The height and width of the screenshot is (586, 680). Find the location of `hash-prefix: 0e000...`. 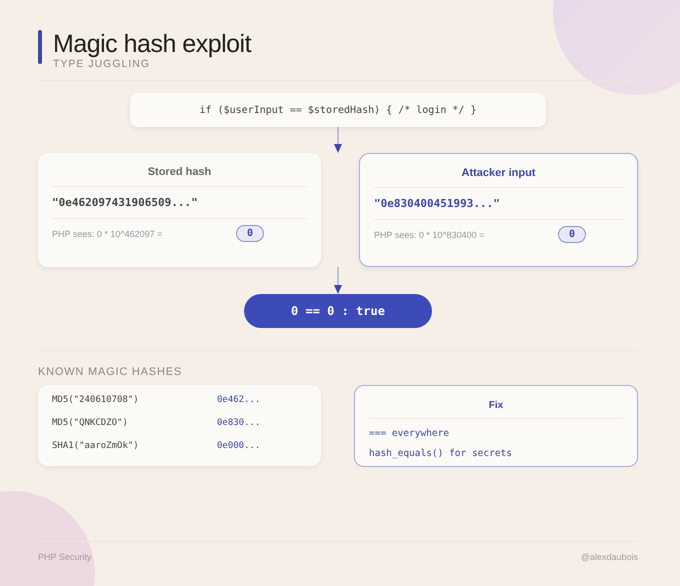

hash-prefix: 0e000... is located at coordinates (239, 447).